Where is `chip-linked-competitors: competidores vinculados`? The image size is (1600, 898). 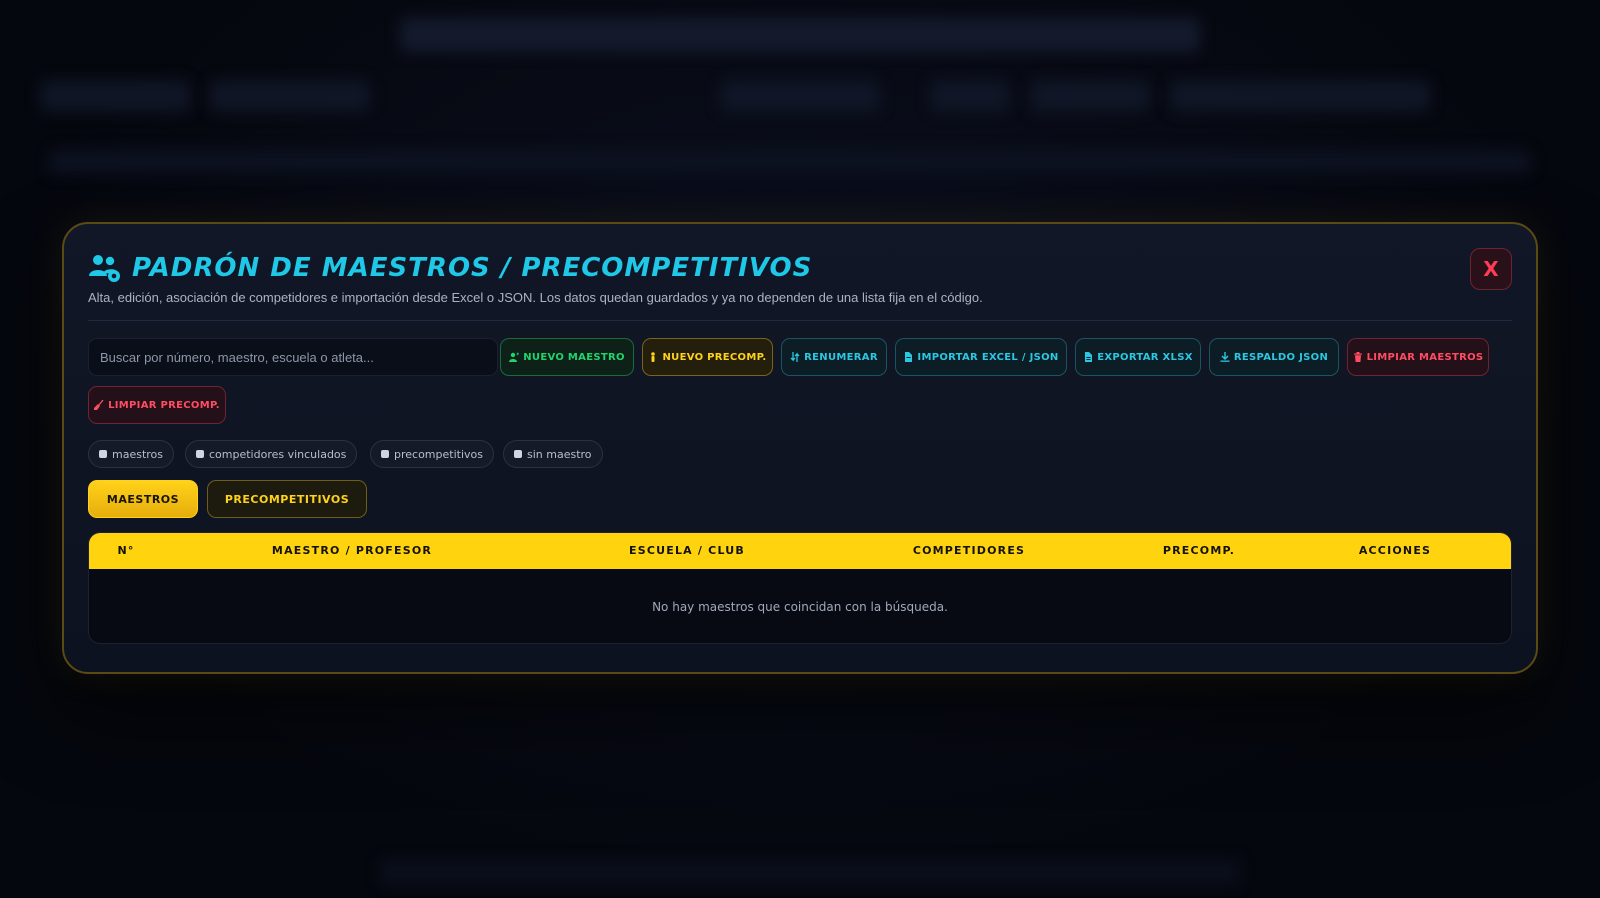
chip-linked-competitors: competidores vinculados is located at coordinates (271, 454).